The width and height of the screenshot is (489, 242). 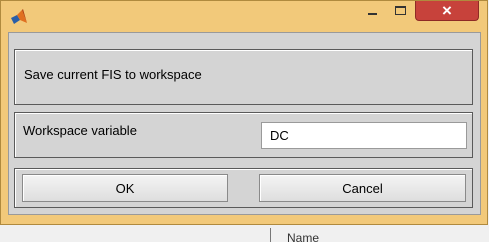 I want to click on dialog-heading: Save current FIS to workspace, so click(x=113, y=74).